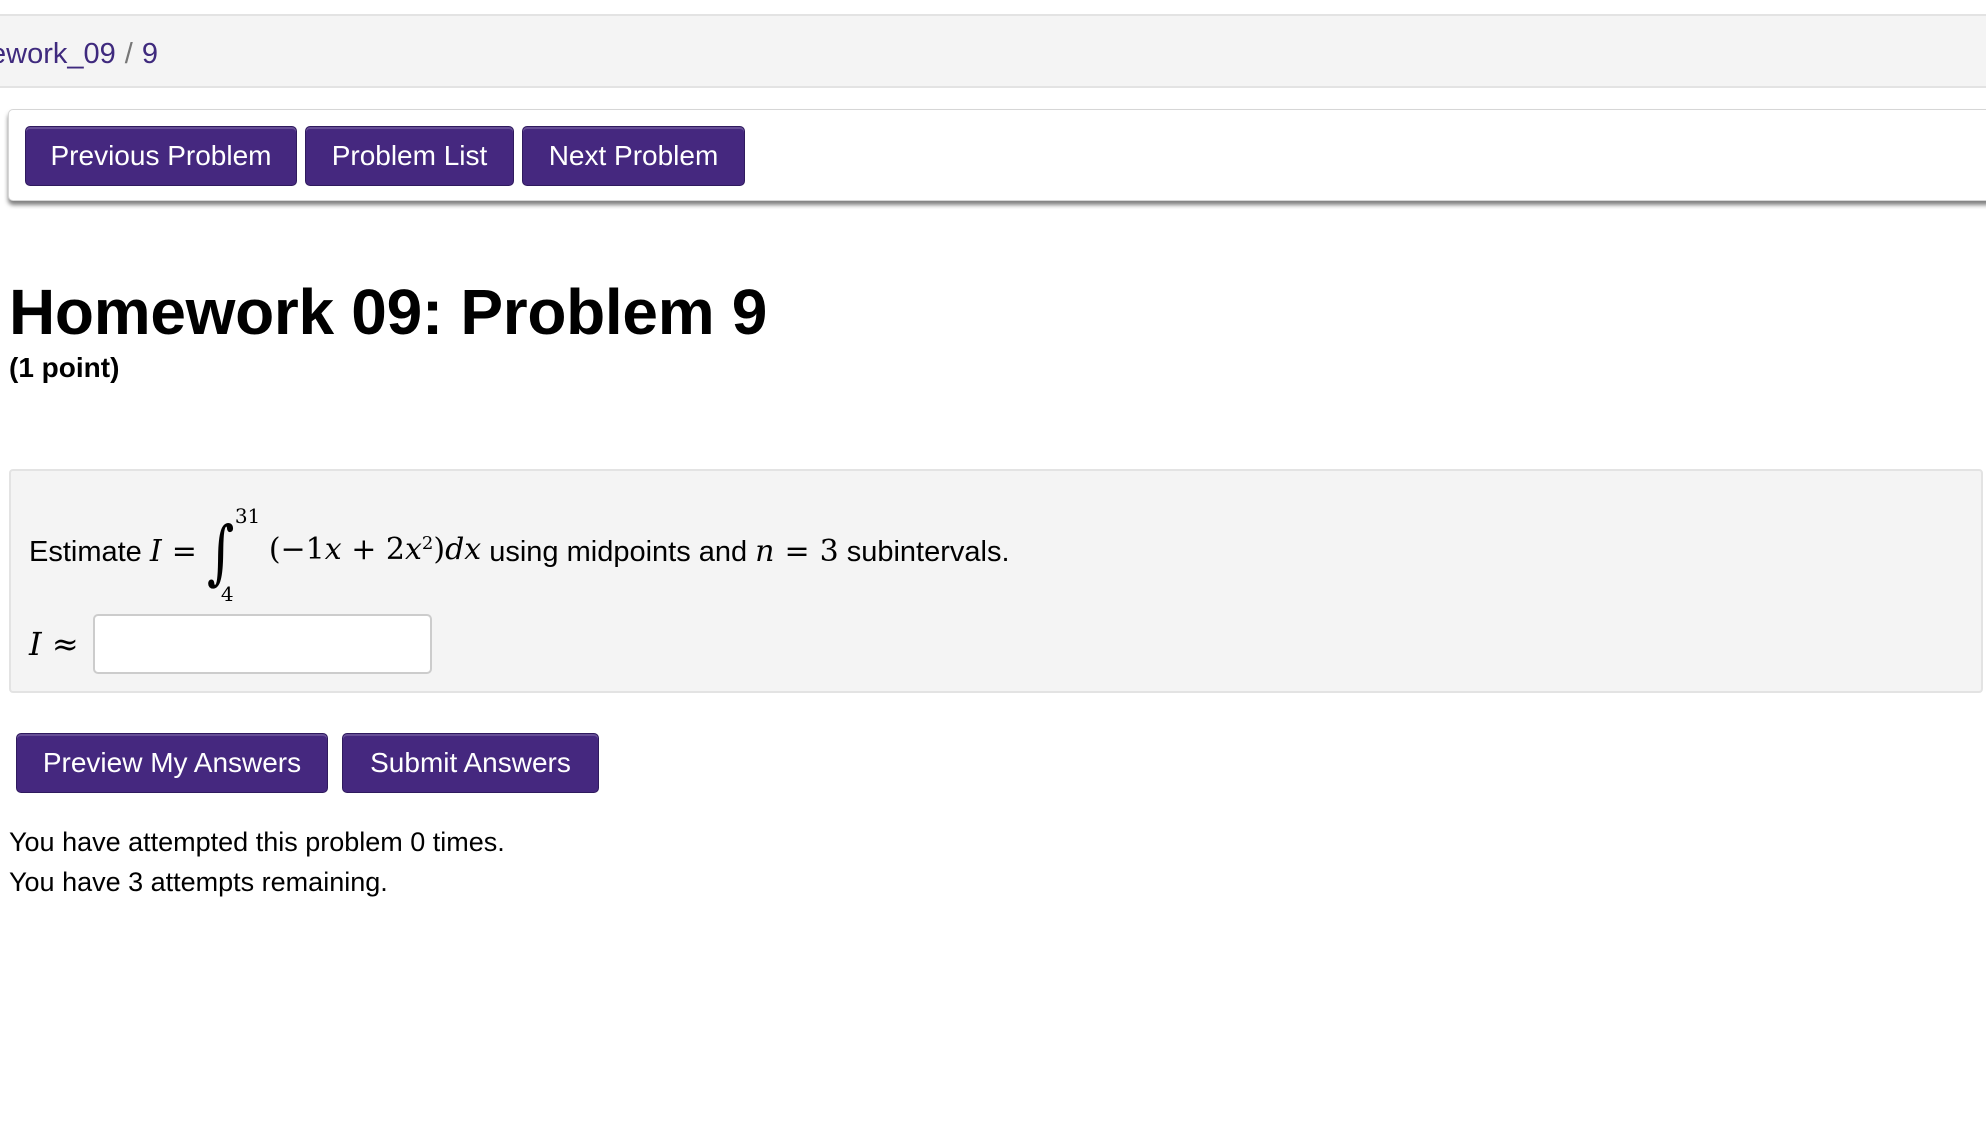 This screenshot has height=1140, width=1986. I want to click on integral-upper-limit: 31, so click(247, 516).